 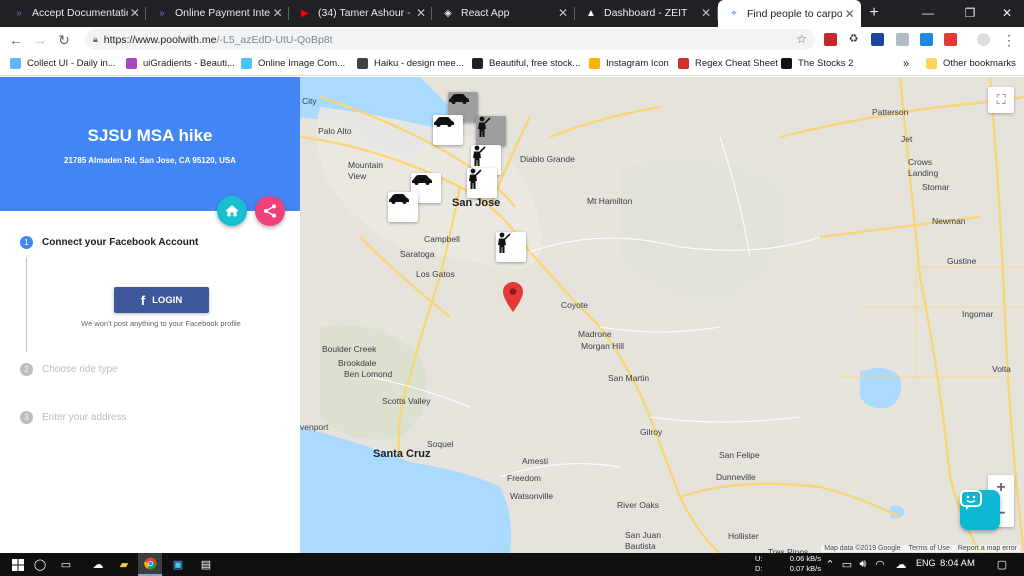 I want to click on browser-tab: ▶ (34) Tamer Ashour - Oh✕, so click(x=360, y=13).